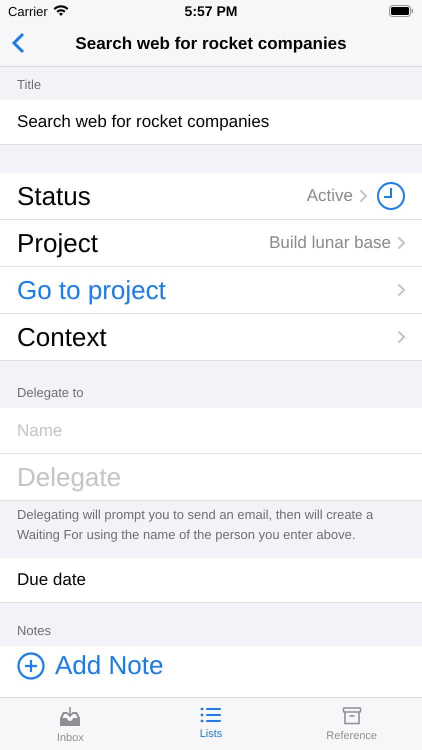  Describe the element at coordinates (31, 666) in the screenshot. I see `add-icon` at that location.